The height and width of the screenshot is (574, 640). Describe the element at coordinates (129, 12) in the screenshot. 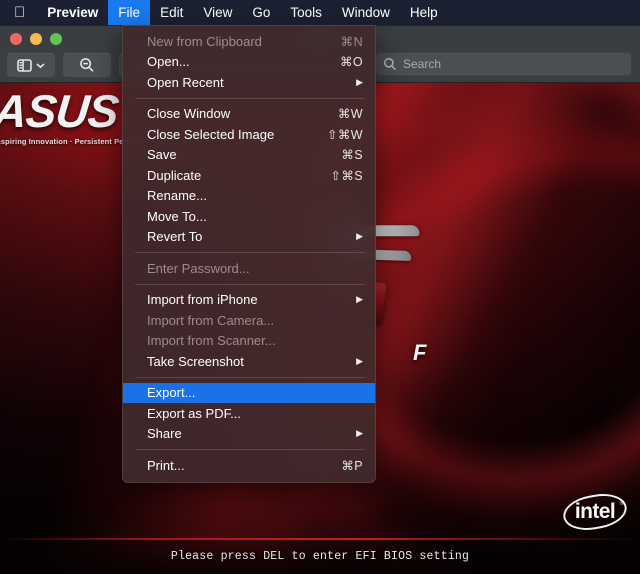

I see `menu-bar-item-file: File` at that location.